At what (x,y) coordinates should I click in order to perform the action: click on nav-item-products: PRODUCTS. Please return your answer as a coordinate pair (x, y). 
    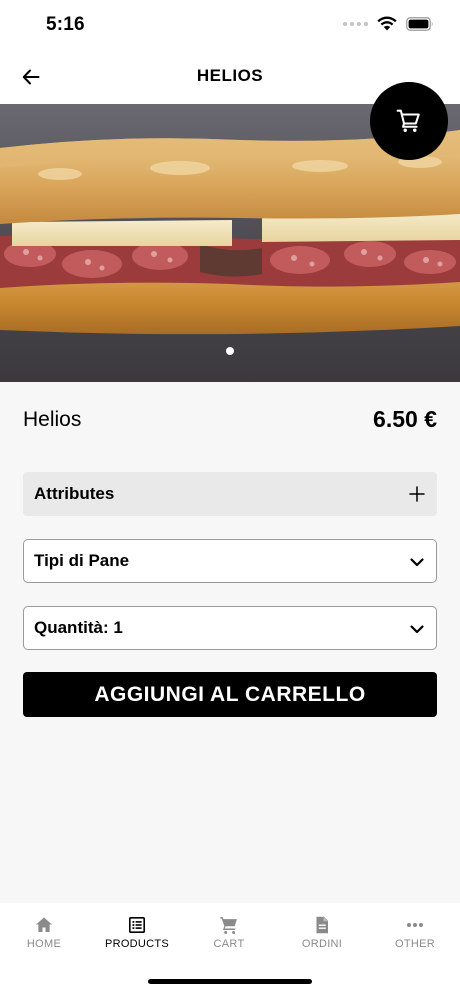
    Looking at the image, I should click on (137, 932).